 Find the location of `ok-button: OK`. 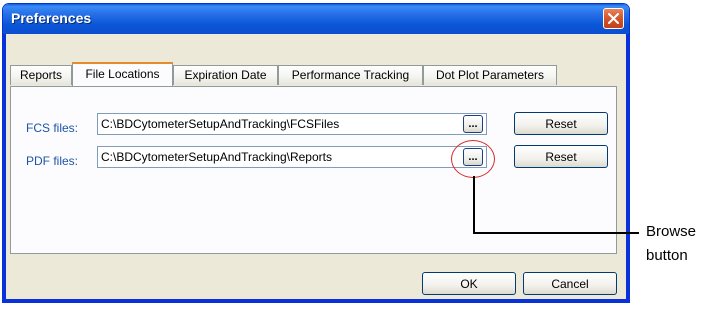

ok-button: OK is located at coordinates (469, 283).